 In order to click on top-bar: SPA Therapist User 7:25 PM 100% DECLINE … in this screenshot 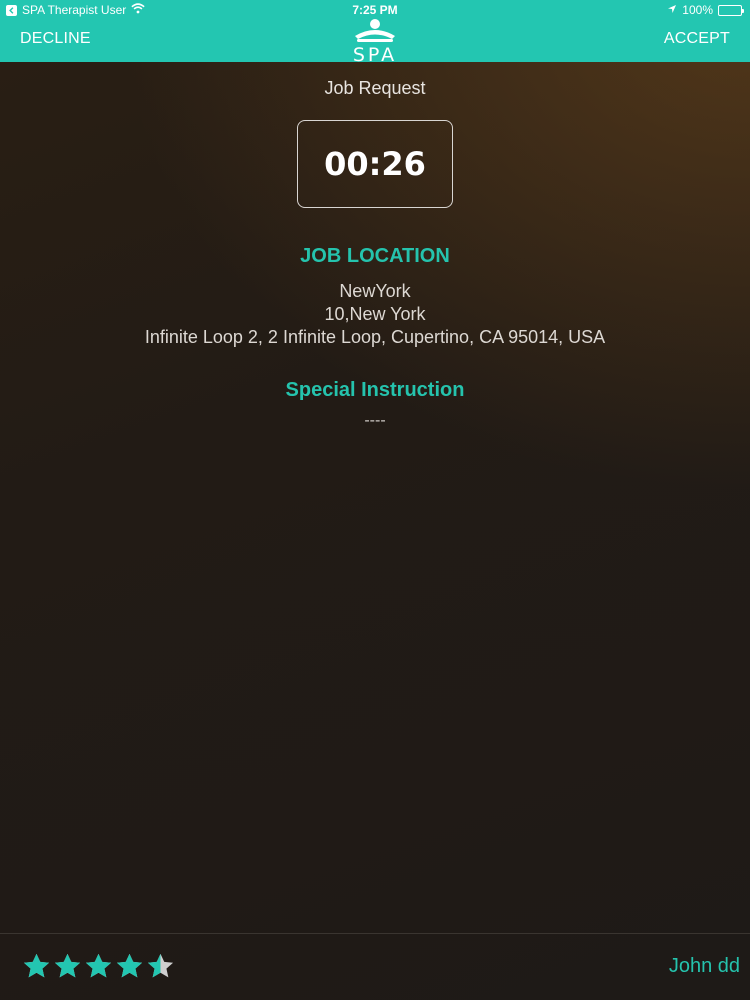, I will do `click(375, 33)`.